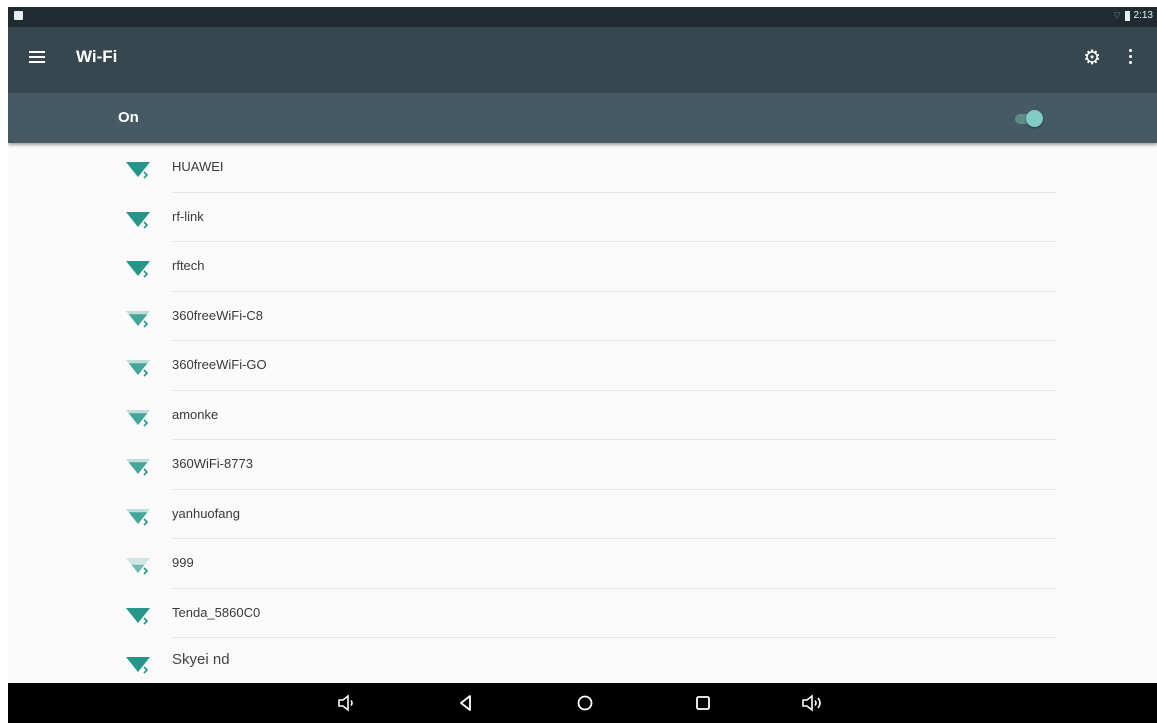  I want to click on network-ssid: yanhuofang, so click(206, 513).